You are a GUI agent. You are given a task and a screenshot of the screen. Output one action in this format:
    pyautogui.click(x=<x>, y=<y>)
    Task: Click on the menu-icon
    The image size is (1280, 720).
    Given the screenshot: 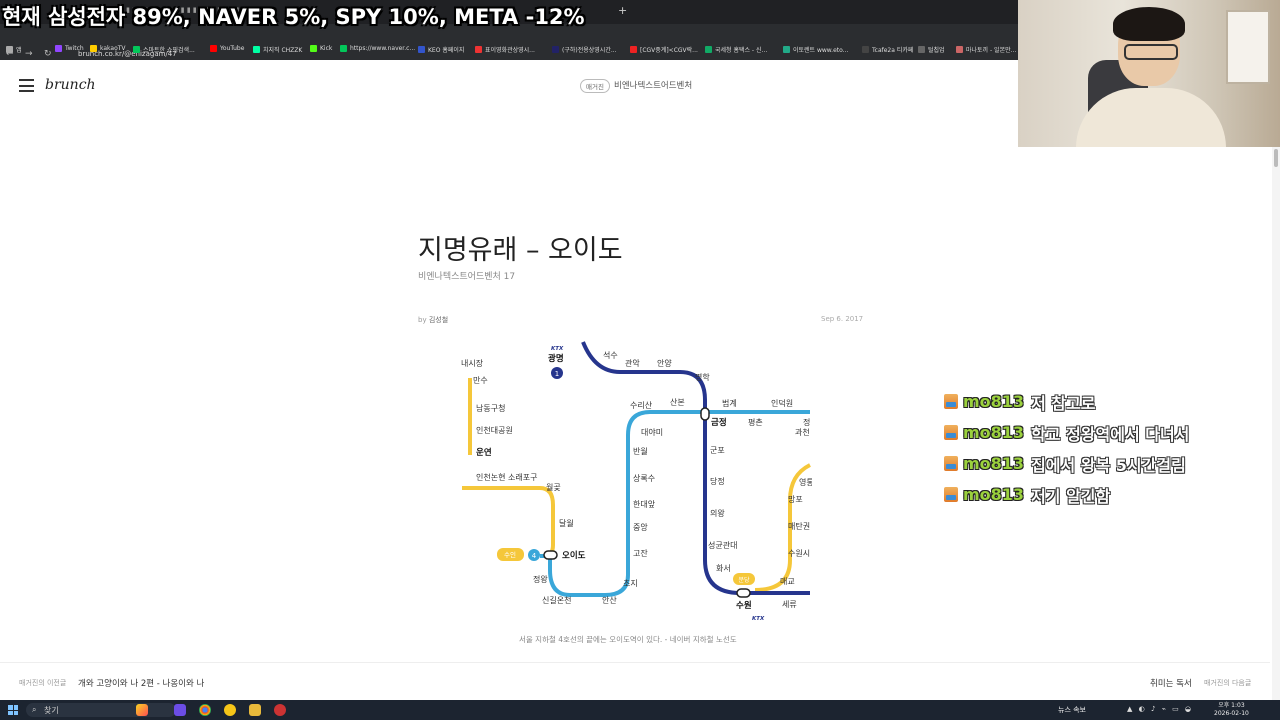 What is the action you would take?
    pyautogui.click(x=26, y=85)
    